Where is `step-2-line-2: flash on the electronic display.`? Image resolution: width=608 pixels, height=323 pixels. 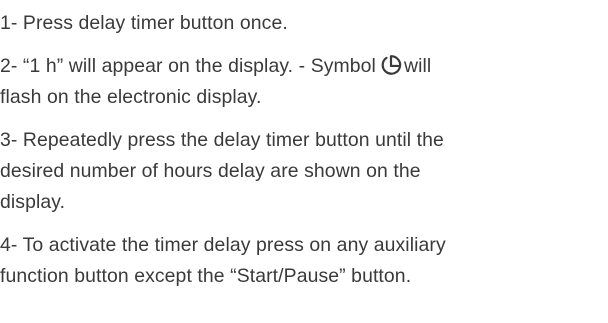
step-2-line-2: flash on the electronic display. is located at coordinates (131, 97).